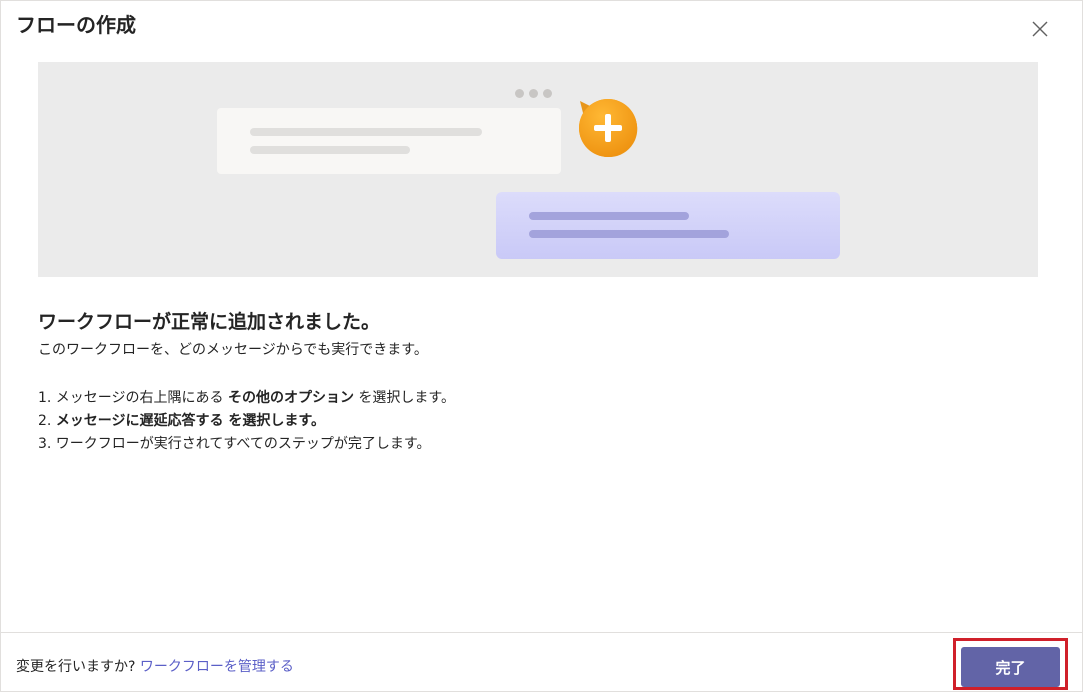 The width and height of the screenshot is (1083, 692). I want to click on add-bubble-icon, so click(608, 128).